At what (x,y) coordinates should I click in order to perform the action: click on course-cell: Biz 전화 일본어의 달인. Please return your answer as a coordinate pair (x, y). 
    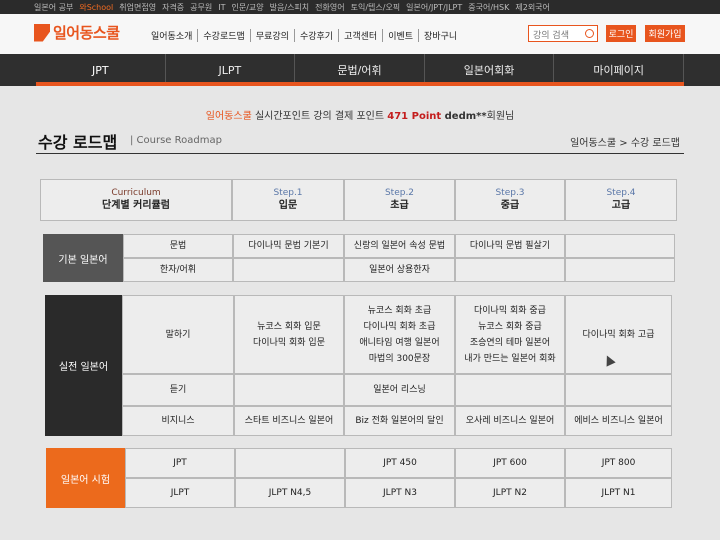
    Looking at the image, I should click on (399, 421).